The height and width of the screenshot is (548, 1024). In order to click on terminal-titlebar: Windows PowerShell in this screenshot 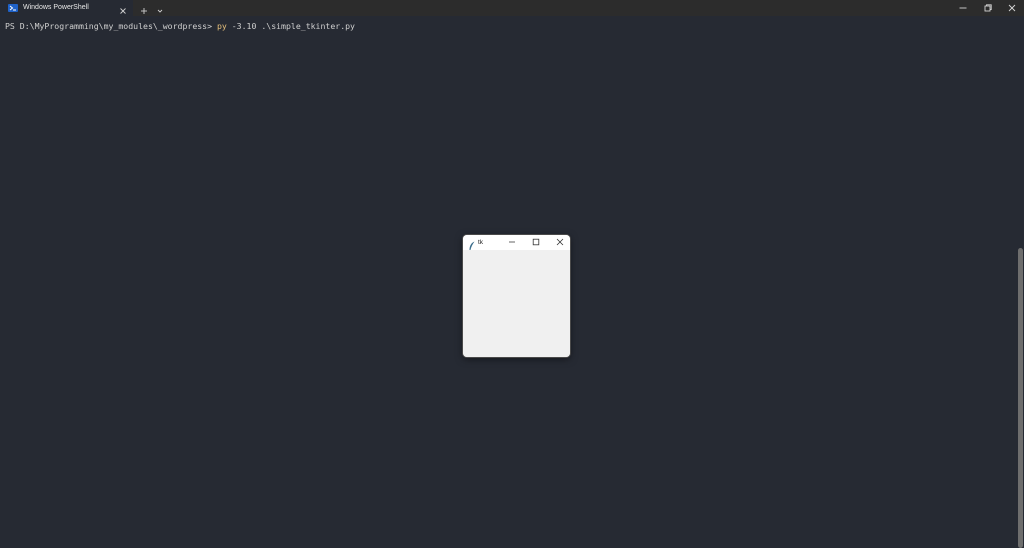, I will do `click(512, 8)`.